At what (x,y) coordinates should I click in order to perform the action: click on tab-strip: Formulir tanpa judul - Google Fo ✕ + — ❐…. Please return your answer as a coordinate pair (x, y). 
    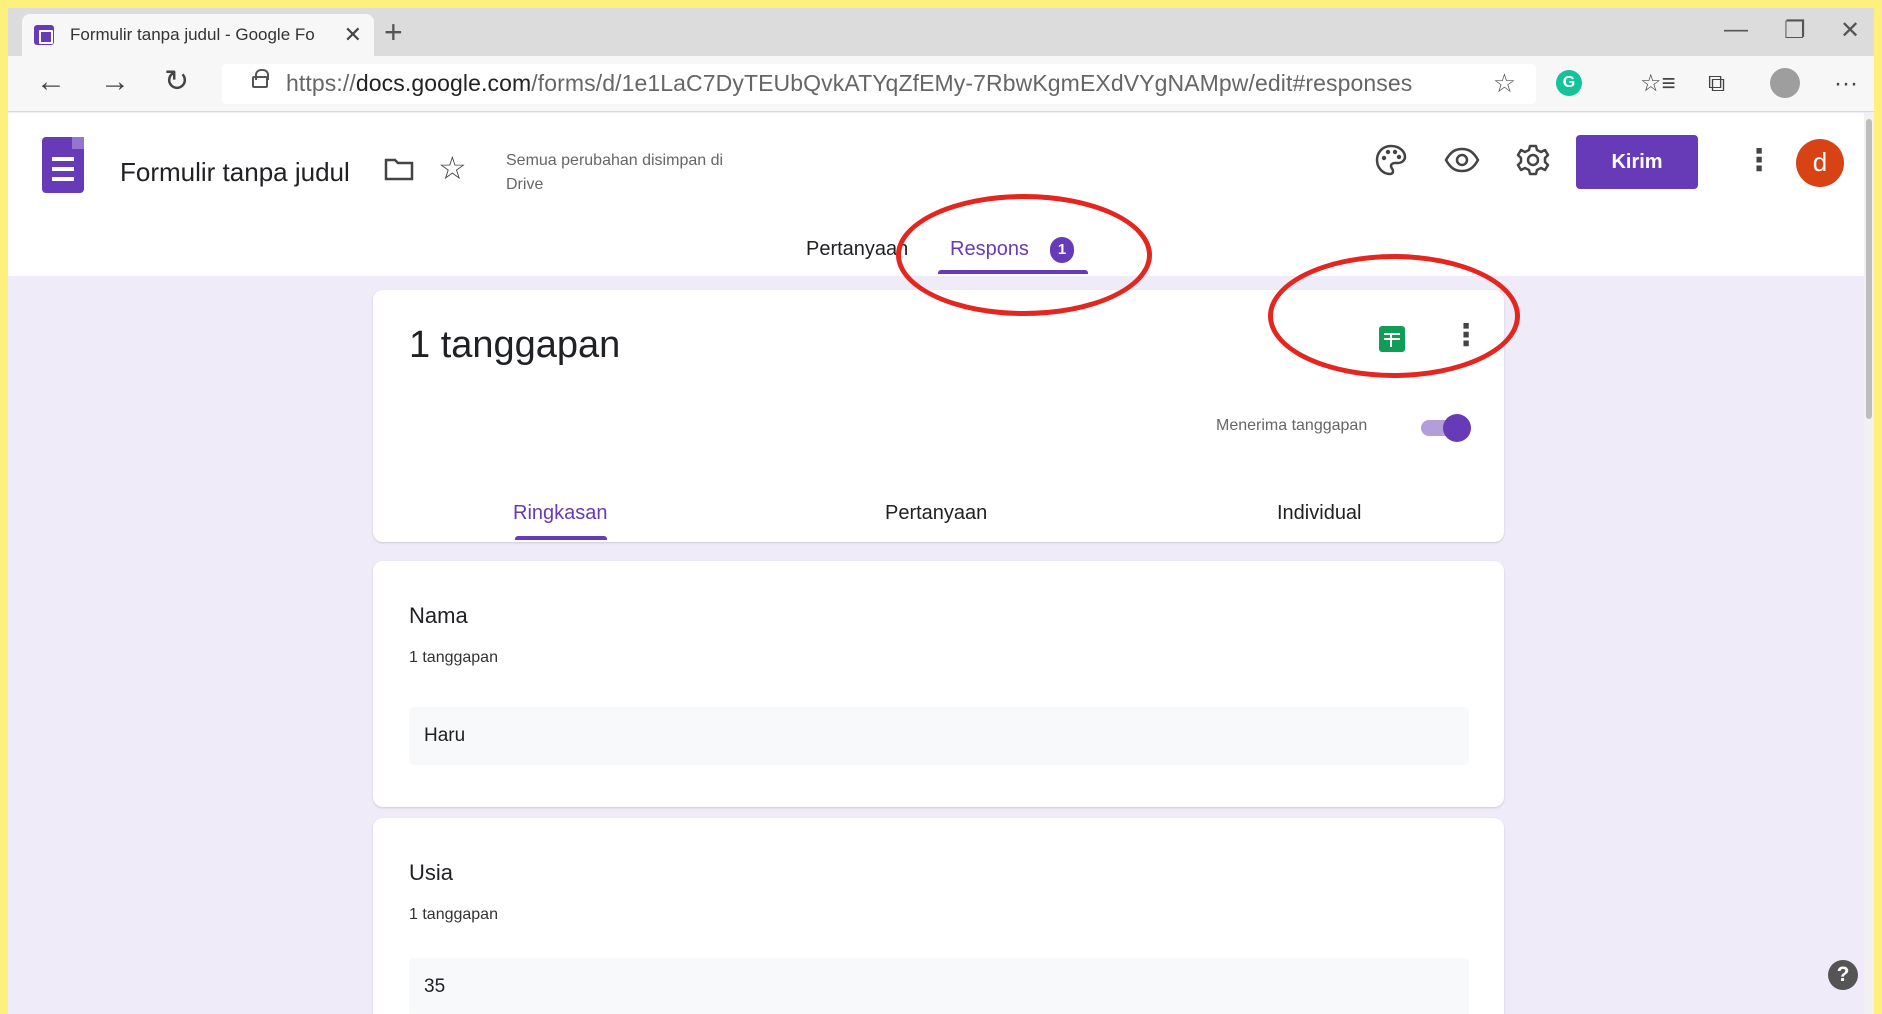
    Looking at the image, I should click on (941, 32).